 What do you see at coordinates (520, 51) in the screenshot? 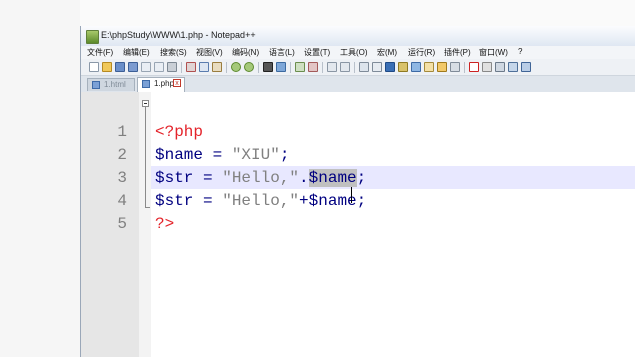
I see `menu-help: ?` at bounding box center [520, 51].